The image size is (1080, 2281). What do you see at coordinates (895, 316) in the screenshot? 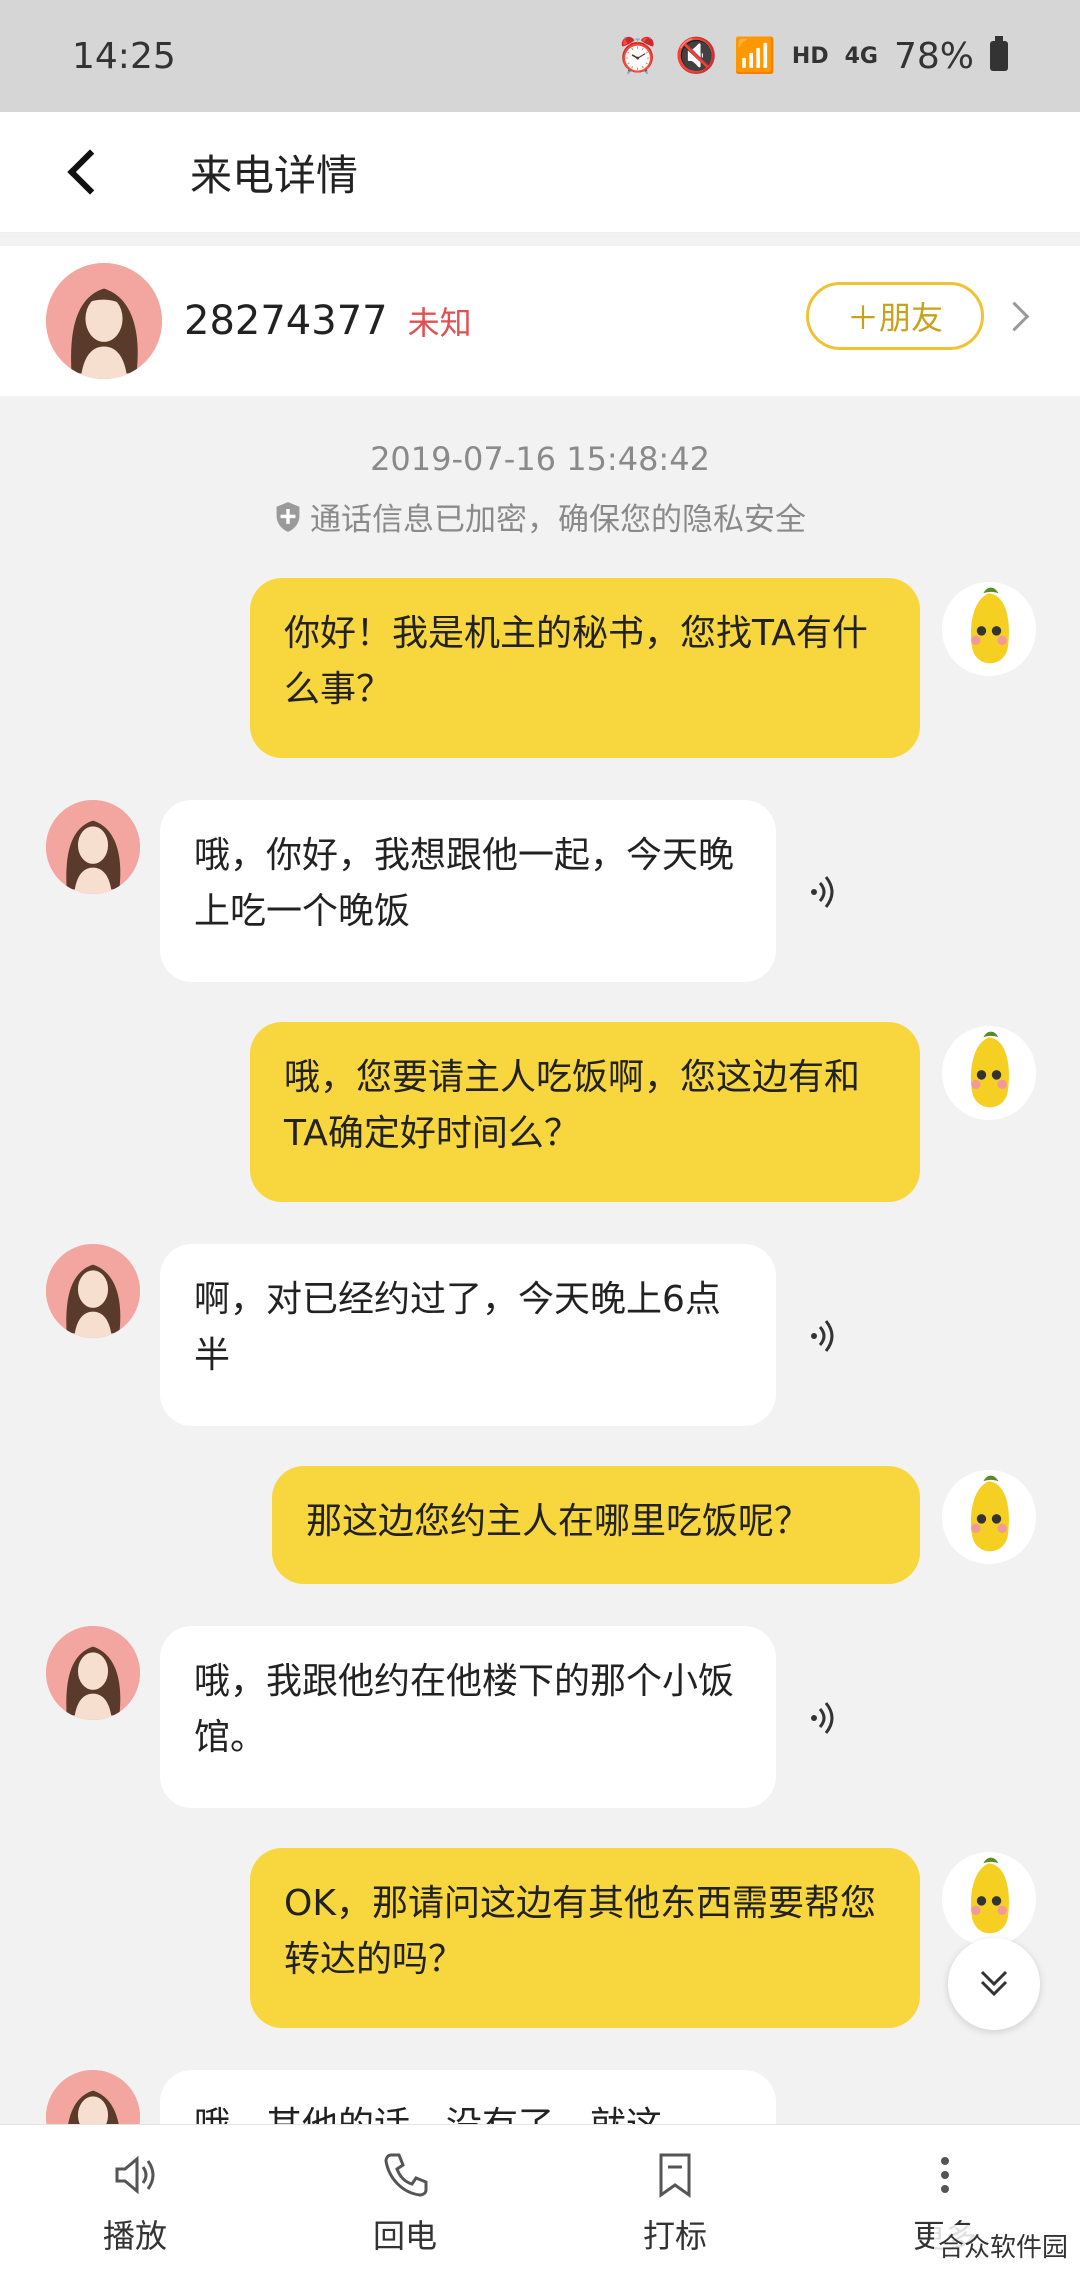
I see `add-friend-button: ＋朋友` at bounding box center [895, 316].